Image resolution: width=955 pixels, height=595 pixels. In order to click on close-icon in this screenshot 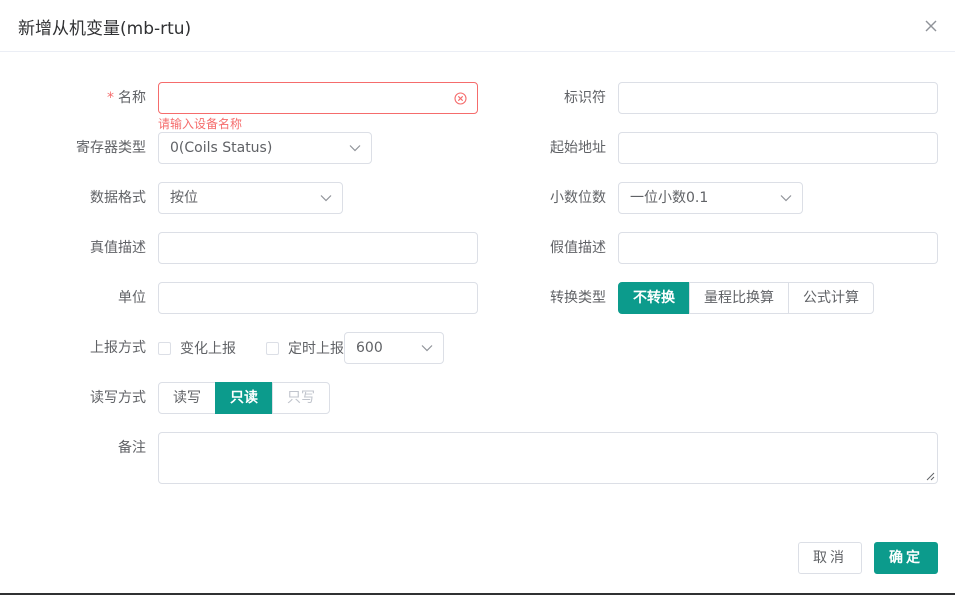, I will do `click(931, 26)`.